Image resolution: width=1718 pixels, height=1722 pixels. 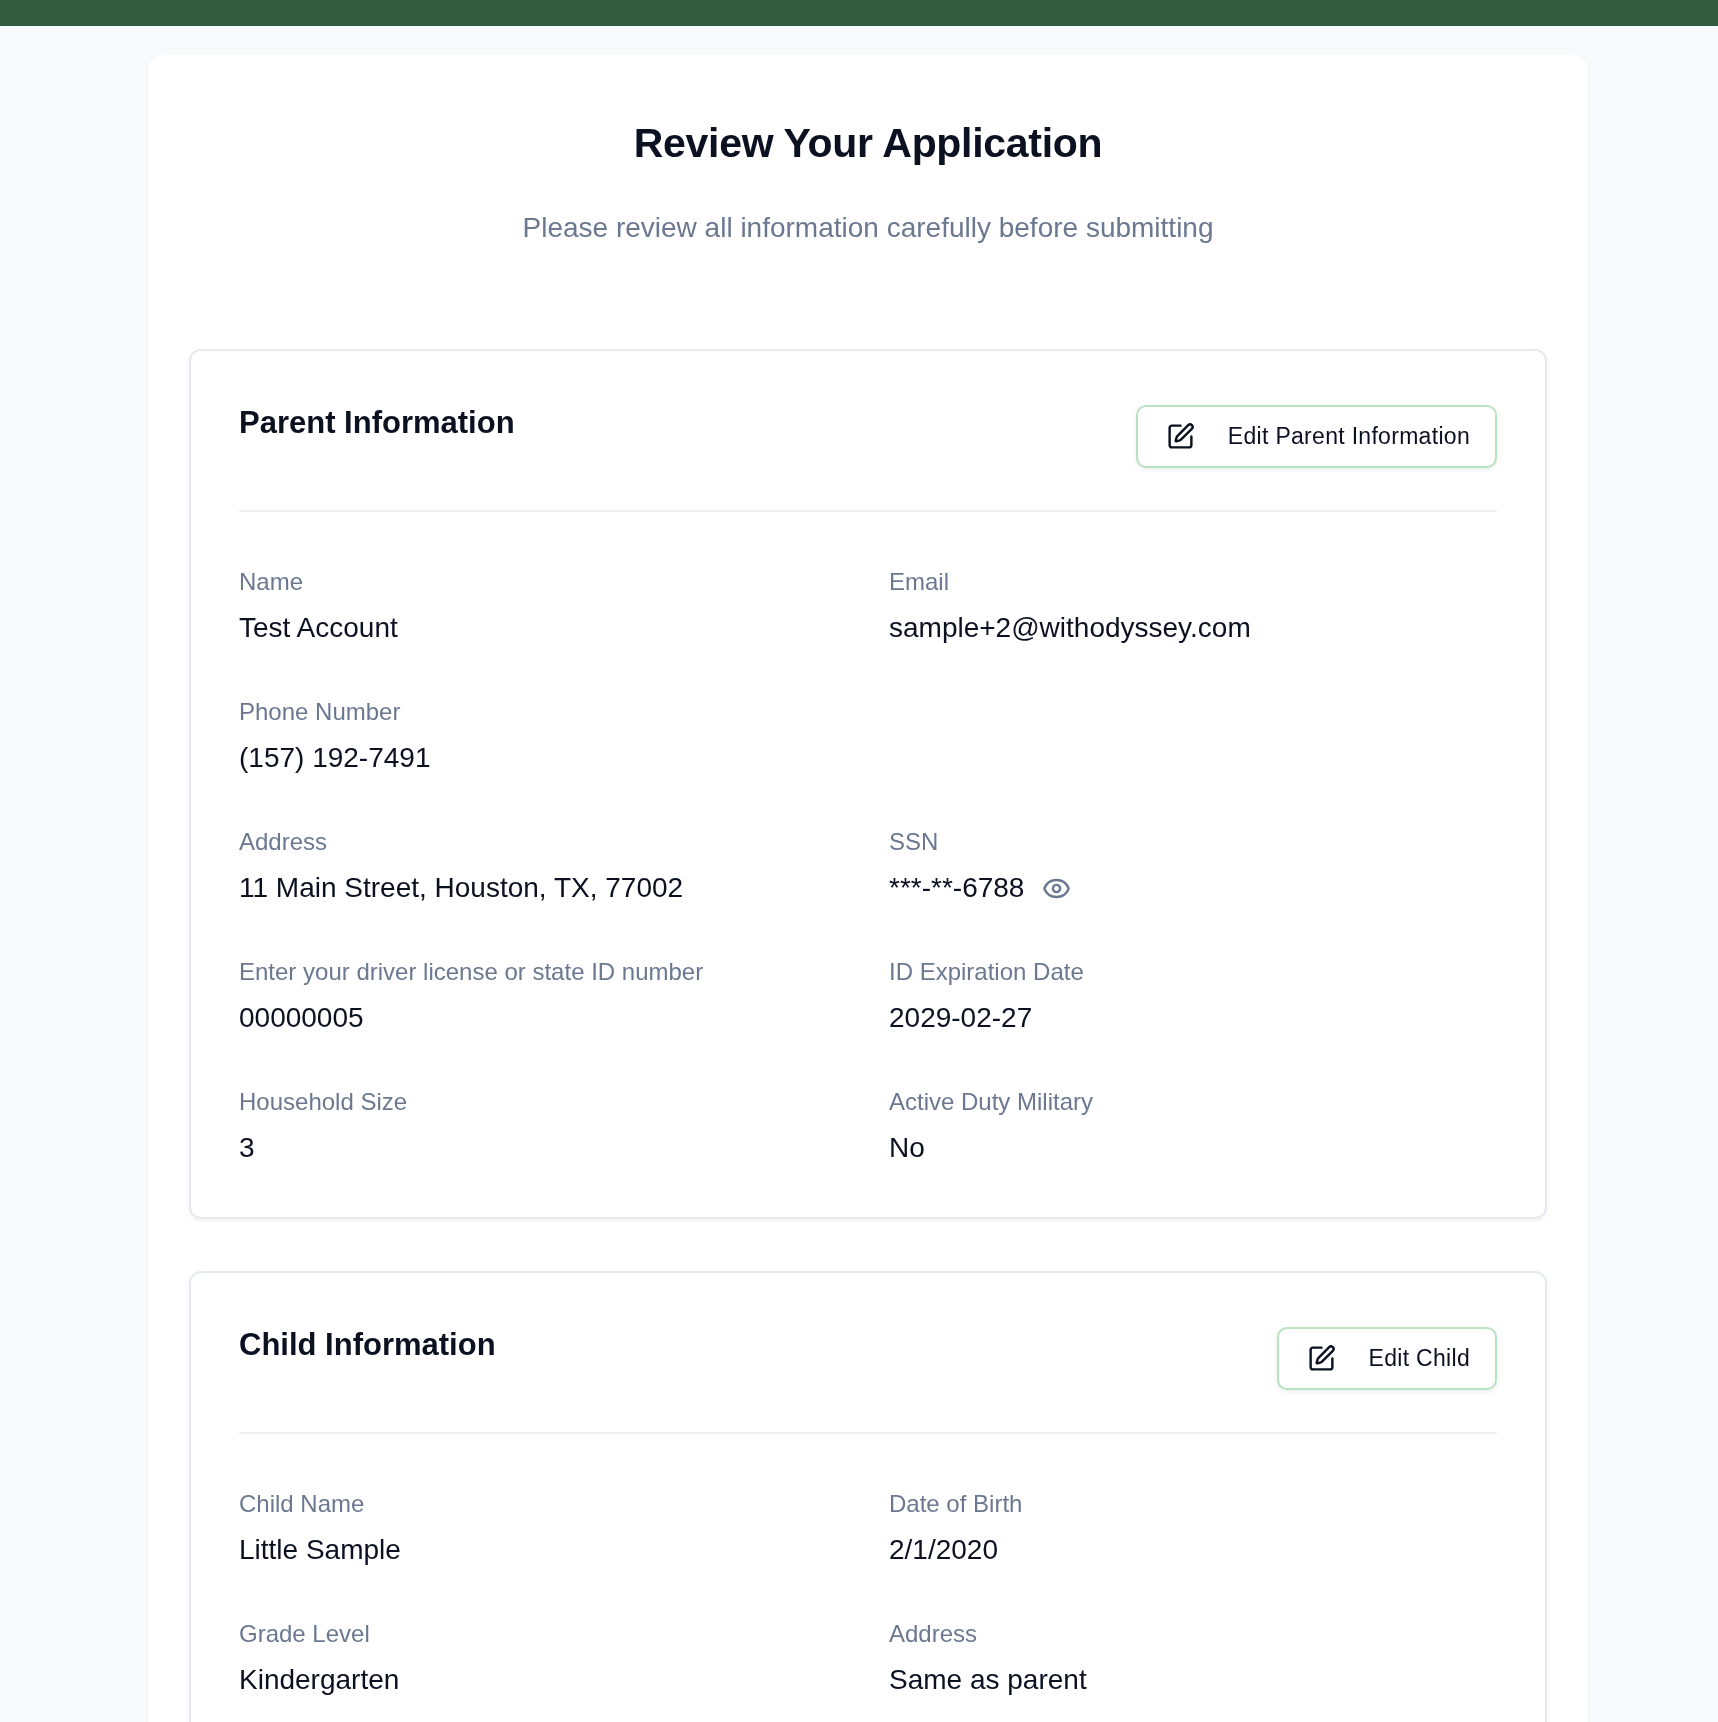 I want to click on field-value: 3, so click(x=247, y=1148).